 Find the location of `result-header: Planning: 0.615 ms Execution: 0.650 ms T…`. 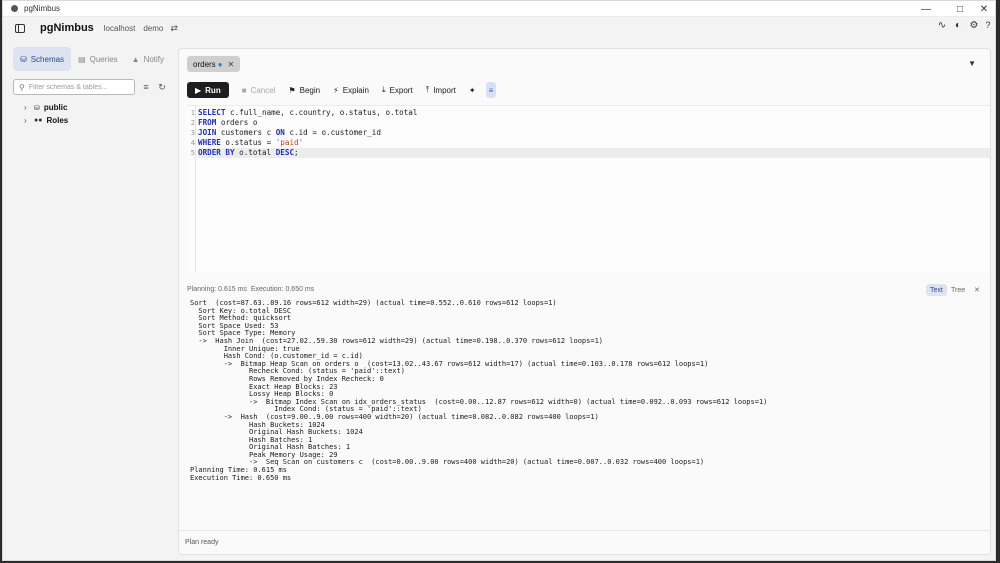

result-header: Planning: 0.615 ms Execution: 0.650 ms T… is located at coordinates (584, 290).